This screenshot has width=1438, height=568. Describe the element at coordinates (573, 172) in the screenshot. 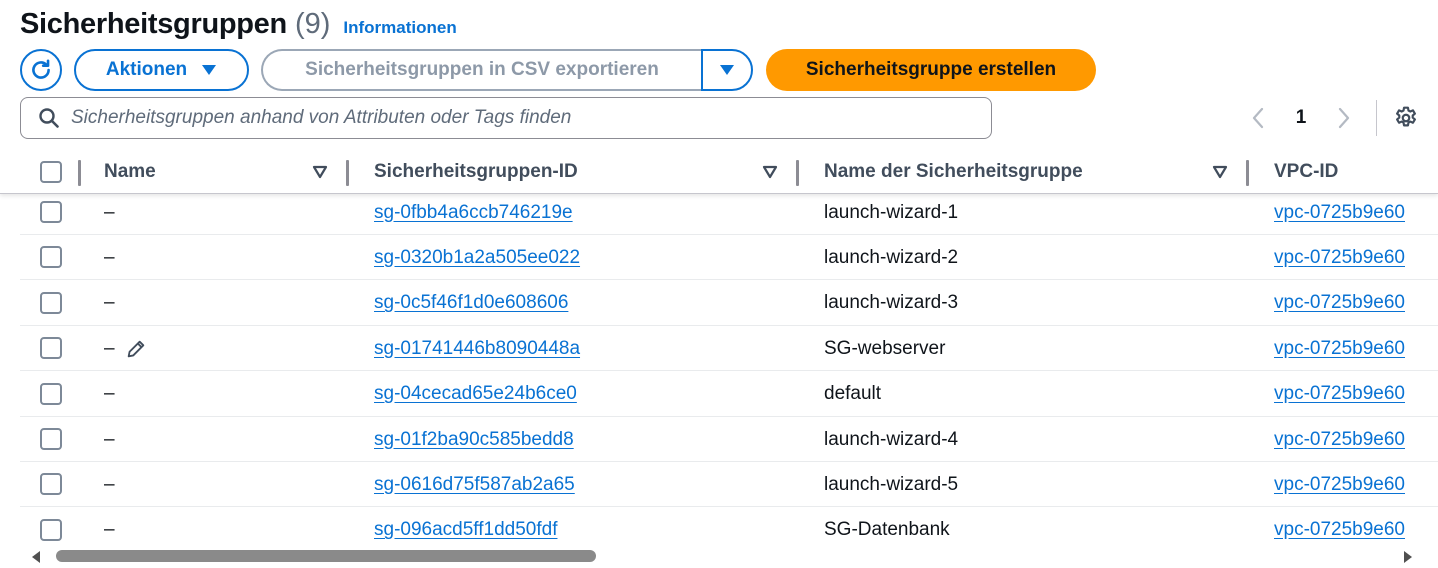

I see `column-header-group-id: Sicherheitsgruppen-ID` at that location.